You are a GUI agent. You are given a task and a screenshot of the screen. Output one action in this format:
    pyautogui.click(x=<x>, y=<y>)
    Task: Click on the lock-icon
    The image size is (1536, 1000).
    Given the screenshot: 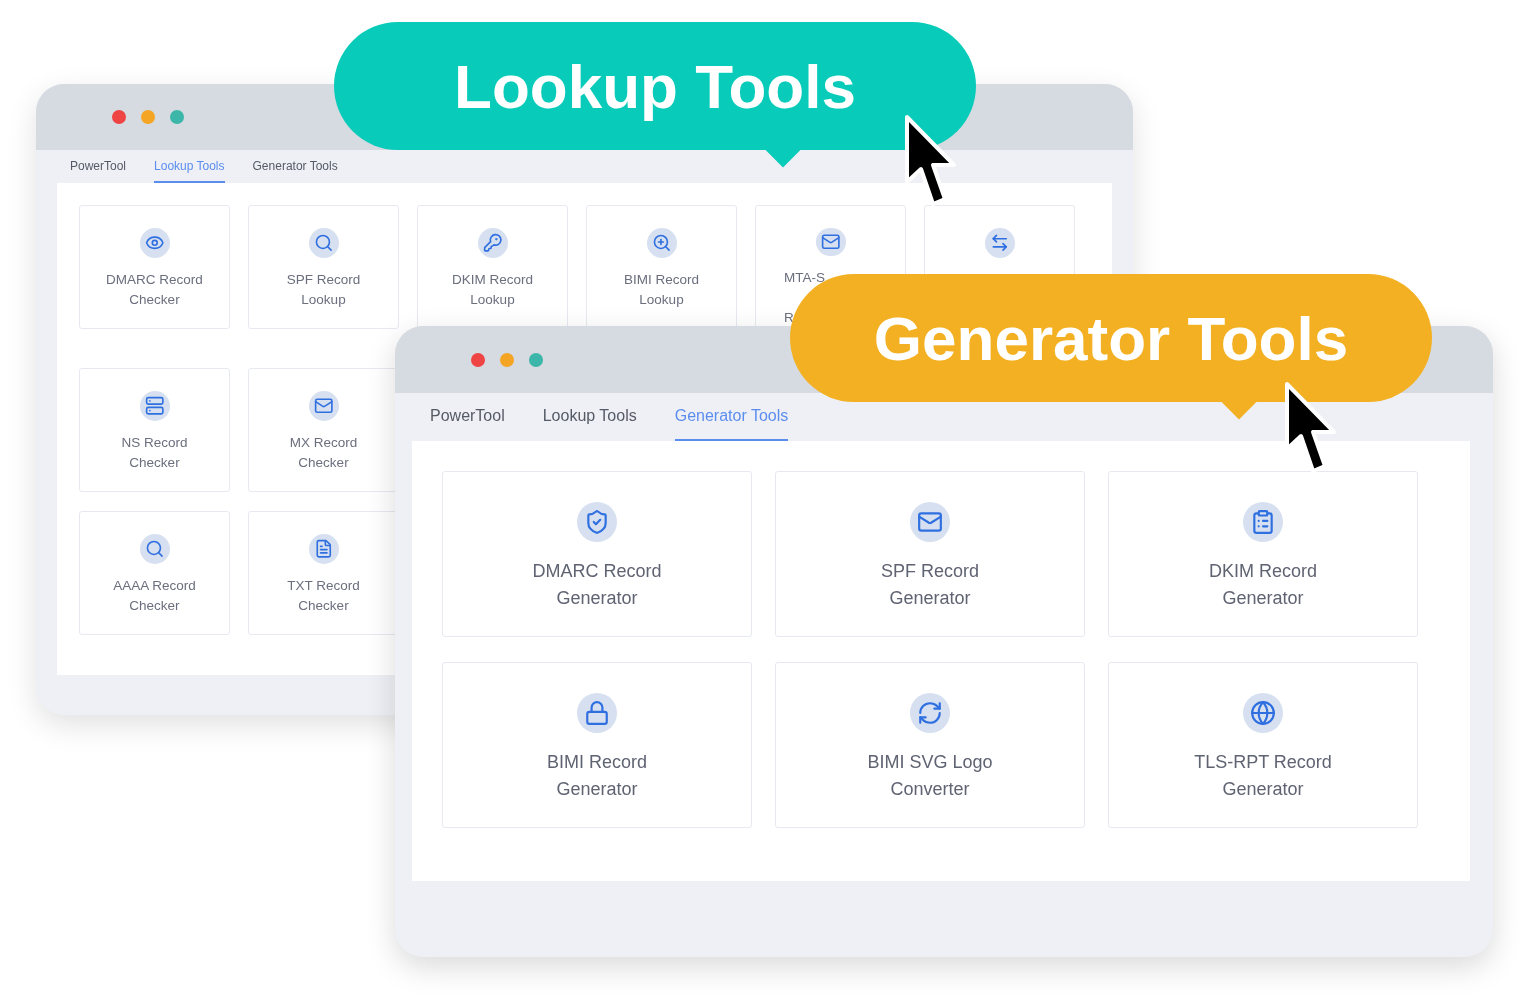 What is the action you would take?
    pyautogui.click(x=597, y=713)
    